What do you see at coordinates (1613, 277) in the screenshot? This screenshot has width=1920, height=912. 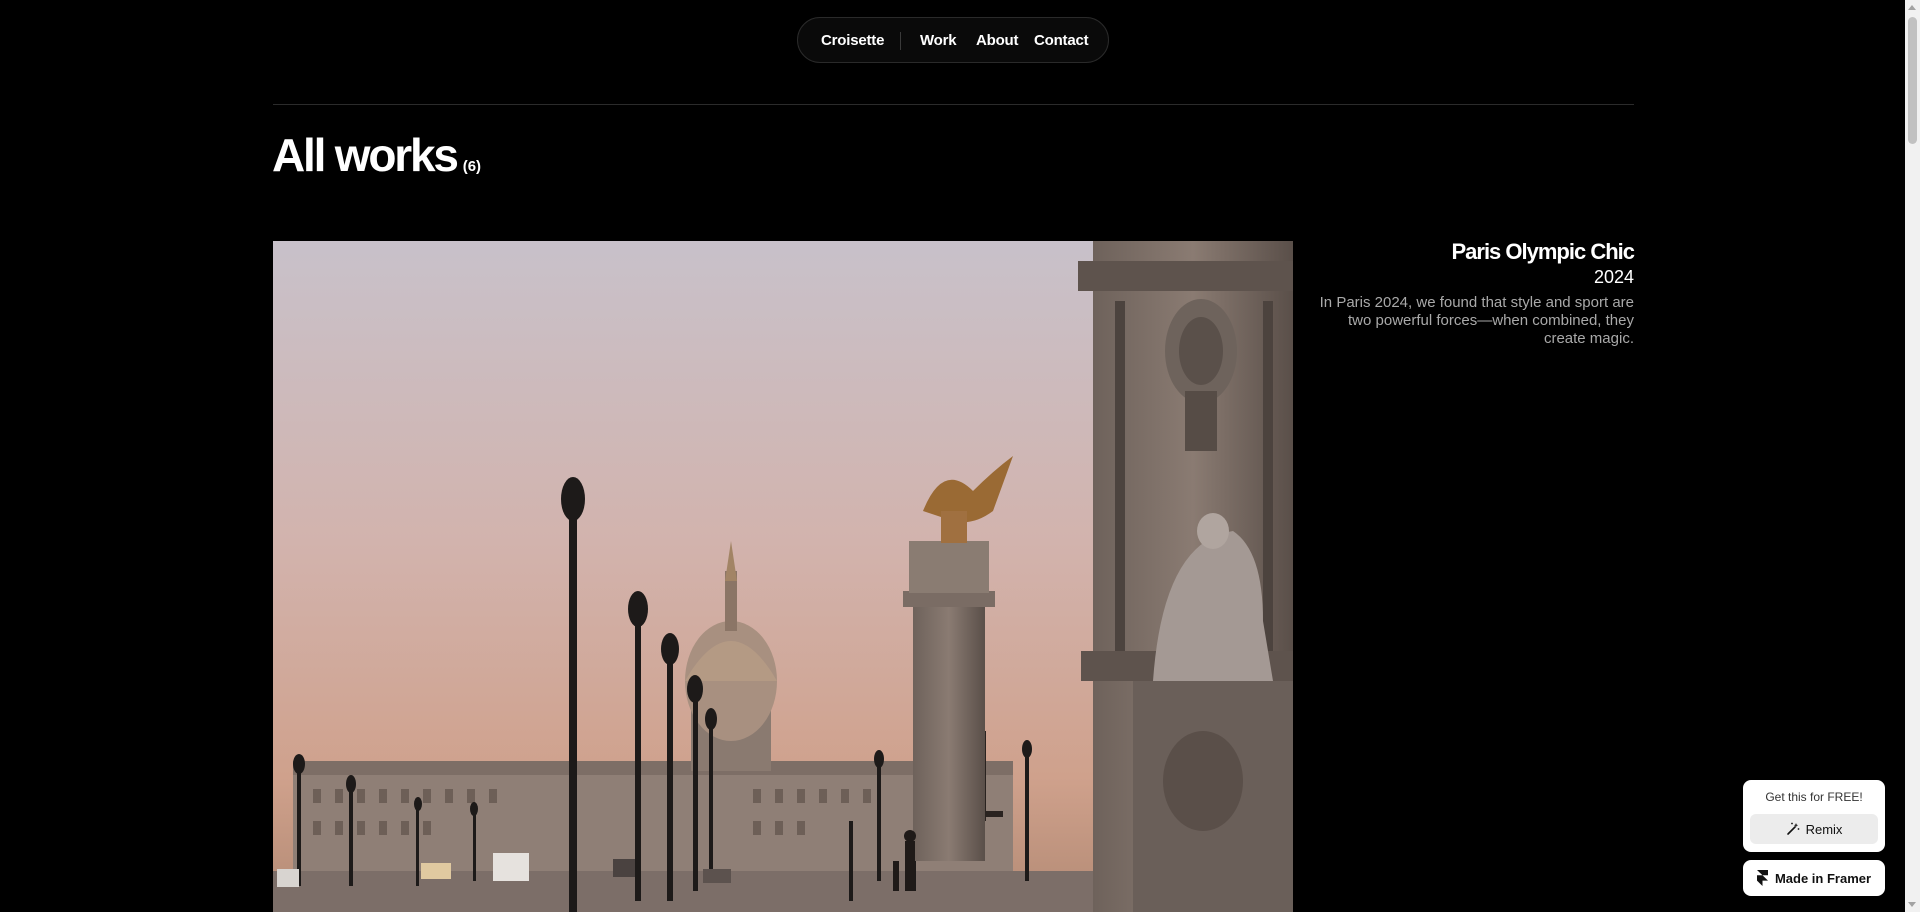 I see `project-year: 2024` at bounding box center [1613, 277].